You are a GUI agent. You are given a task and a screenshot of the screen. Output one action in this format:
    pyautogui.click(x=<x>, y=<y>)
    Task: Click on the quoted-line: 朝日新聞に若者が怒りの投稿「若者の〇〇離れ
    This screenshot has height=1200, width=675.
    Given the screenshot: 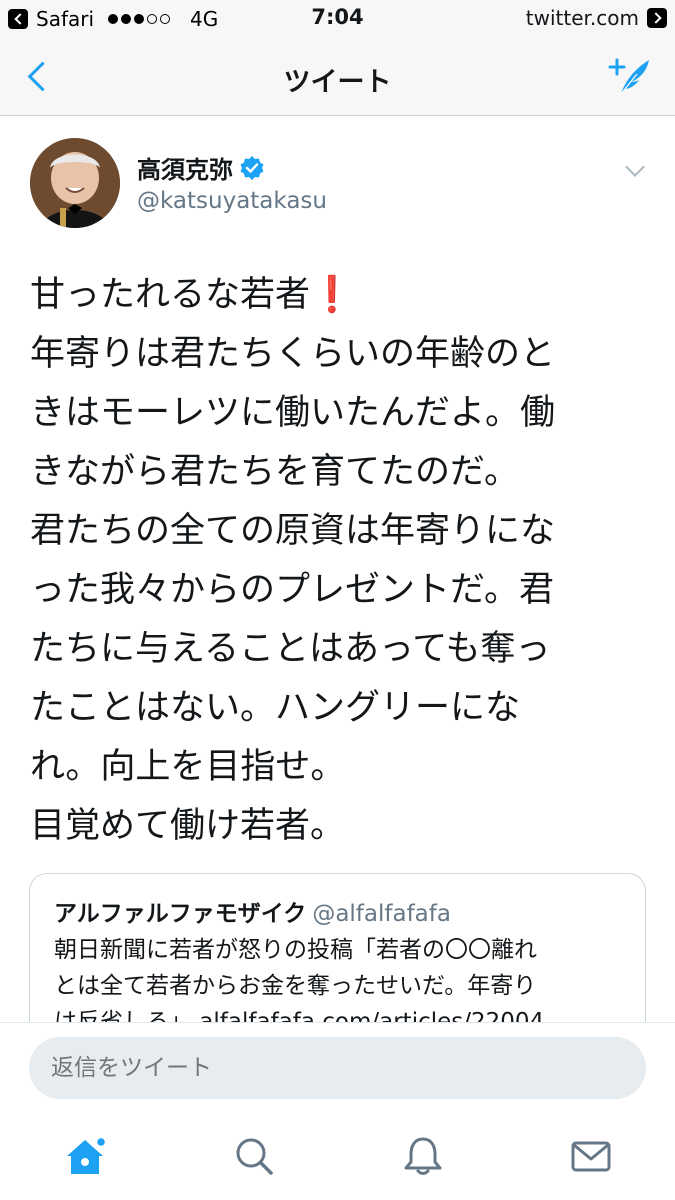 What is the action you would take?
    pyautogui.click(x=295, y=950)
    